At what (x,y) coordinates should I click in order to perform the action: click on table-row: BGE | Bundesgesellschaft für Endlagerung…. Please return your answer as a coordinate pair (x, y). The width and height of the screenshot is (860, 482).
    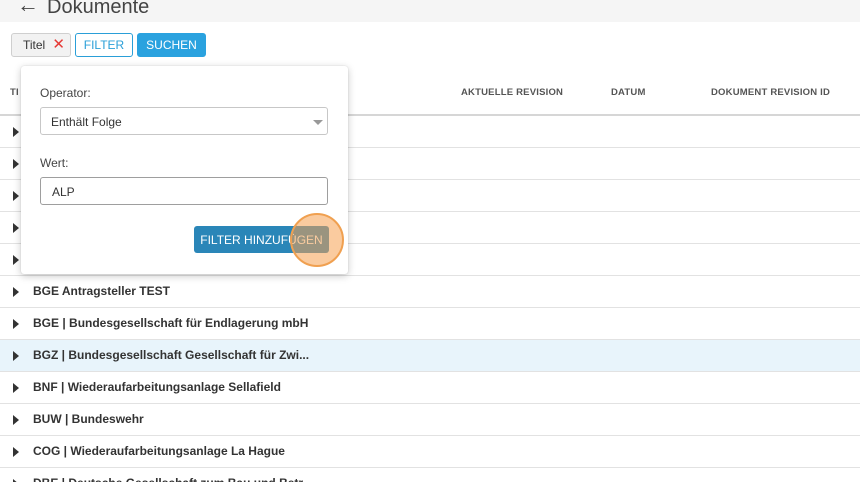
    Looking at the image, I should click on (430, 324).